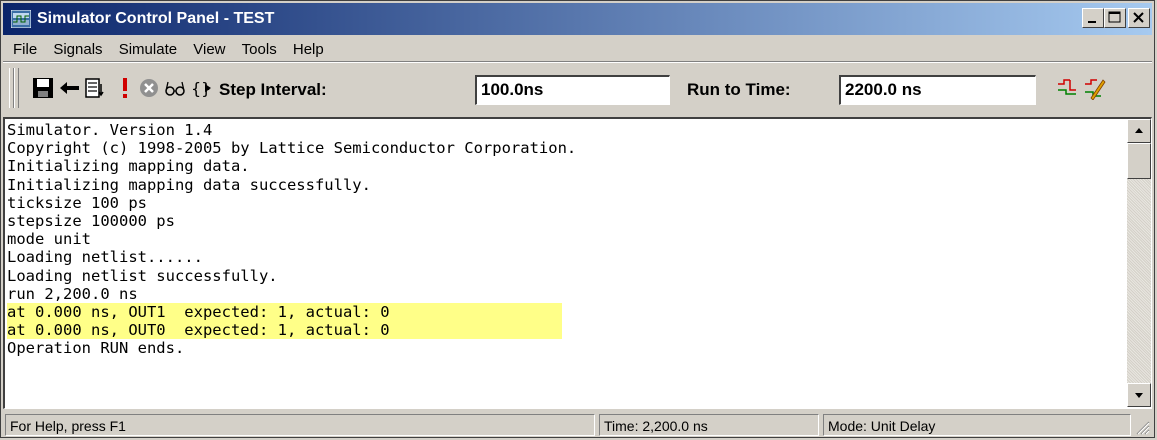 The height and width of the screenshot is (440, 1157). Describe the element at coordinates (201, 88) in the screenshot. I see `step-into-icon: {}` at that location.